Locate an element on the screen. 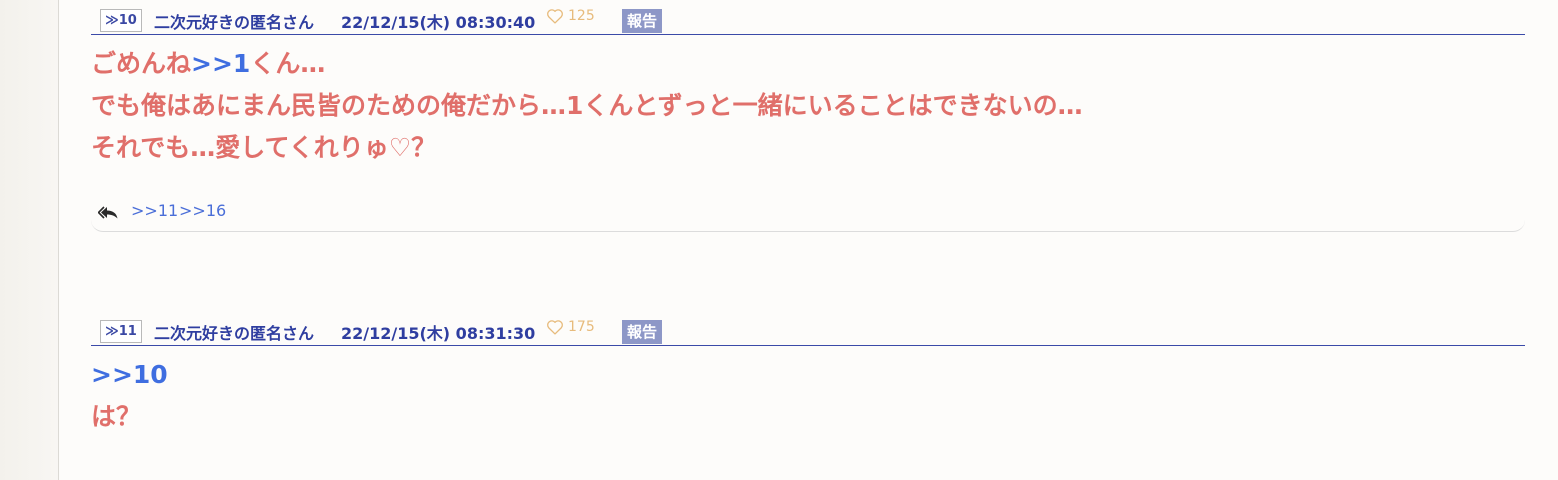 Image resolution: width=1558 pixels, height=480 pixels. anchor-link: >>10 is located at coordinates (129, 374).